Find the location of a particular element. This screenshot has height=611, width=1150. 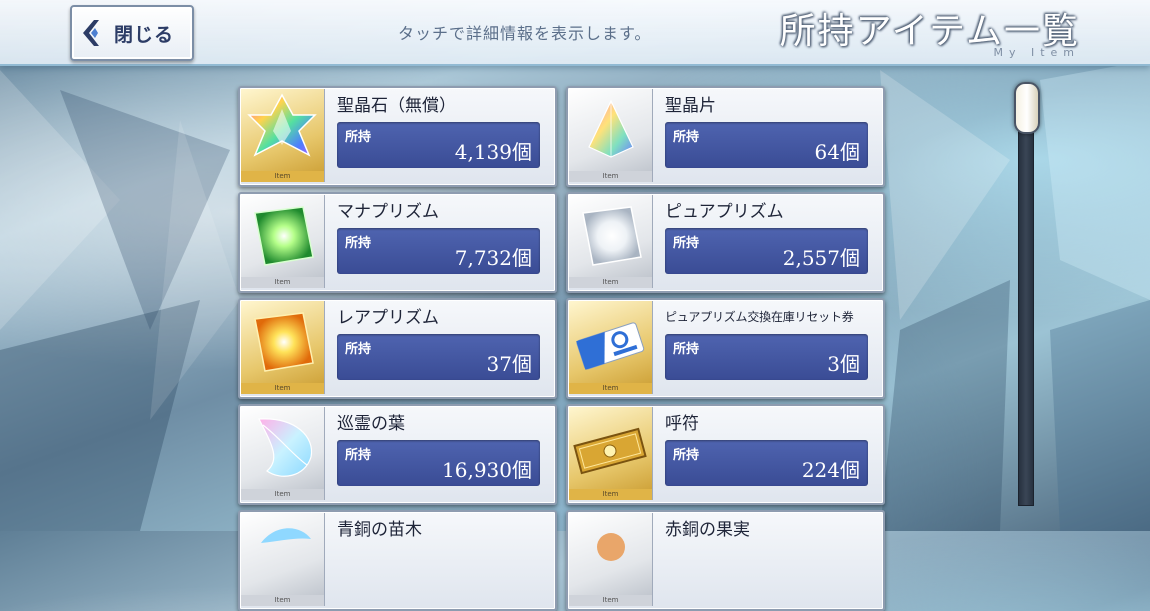

item-card: Item レアプリズム所持 37個 is located at coordinates (397, 348).